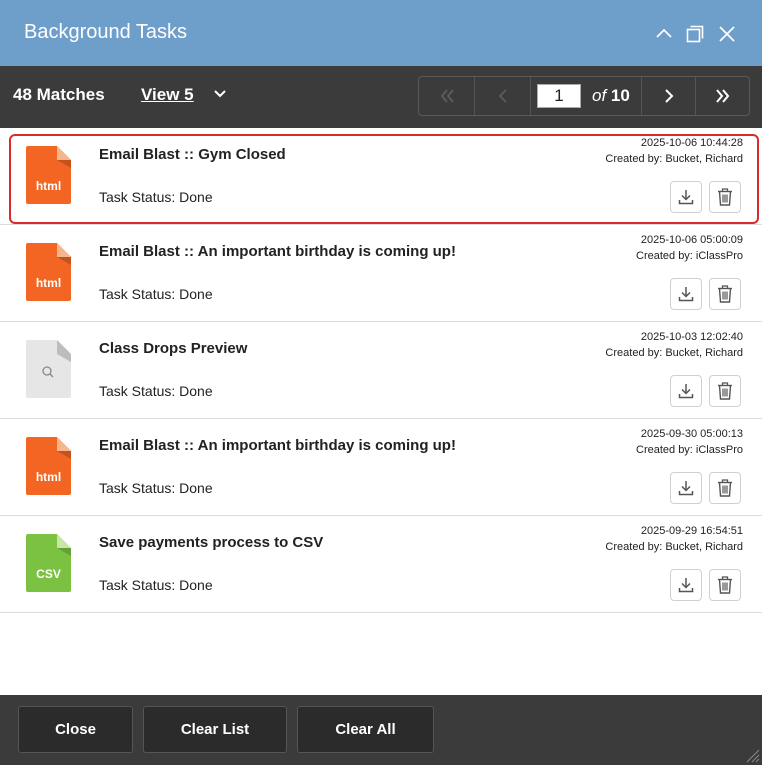 The height and width of the screenshot is (765, 762). I want to click on double-chevron-left-icon, so click(447, 96).